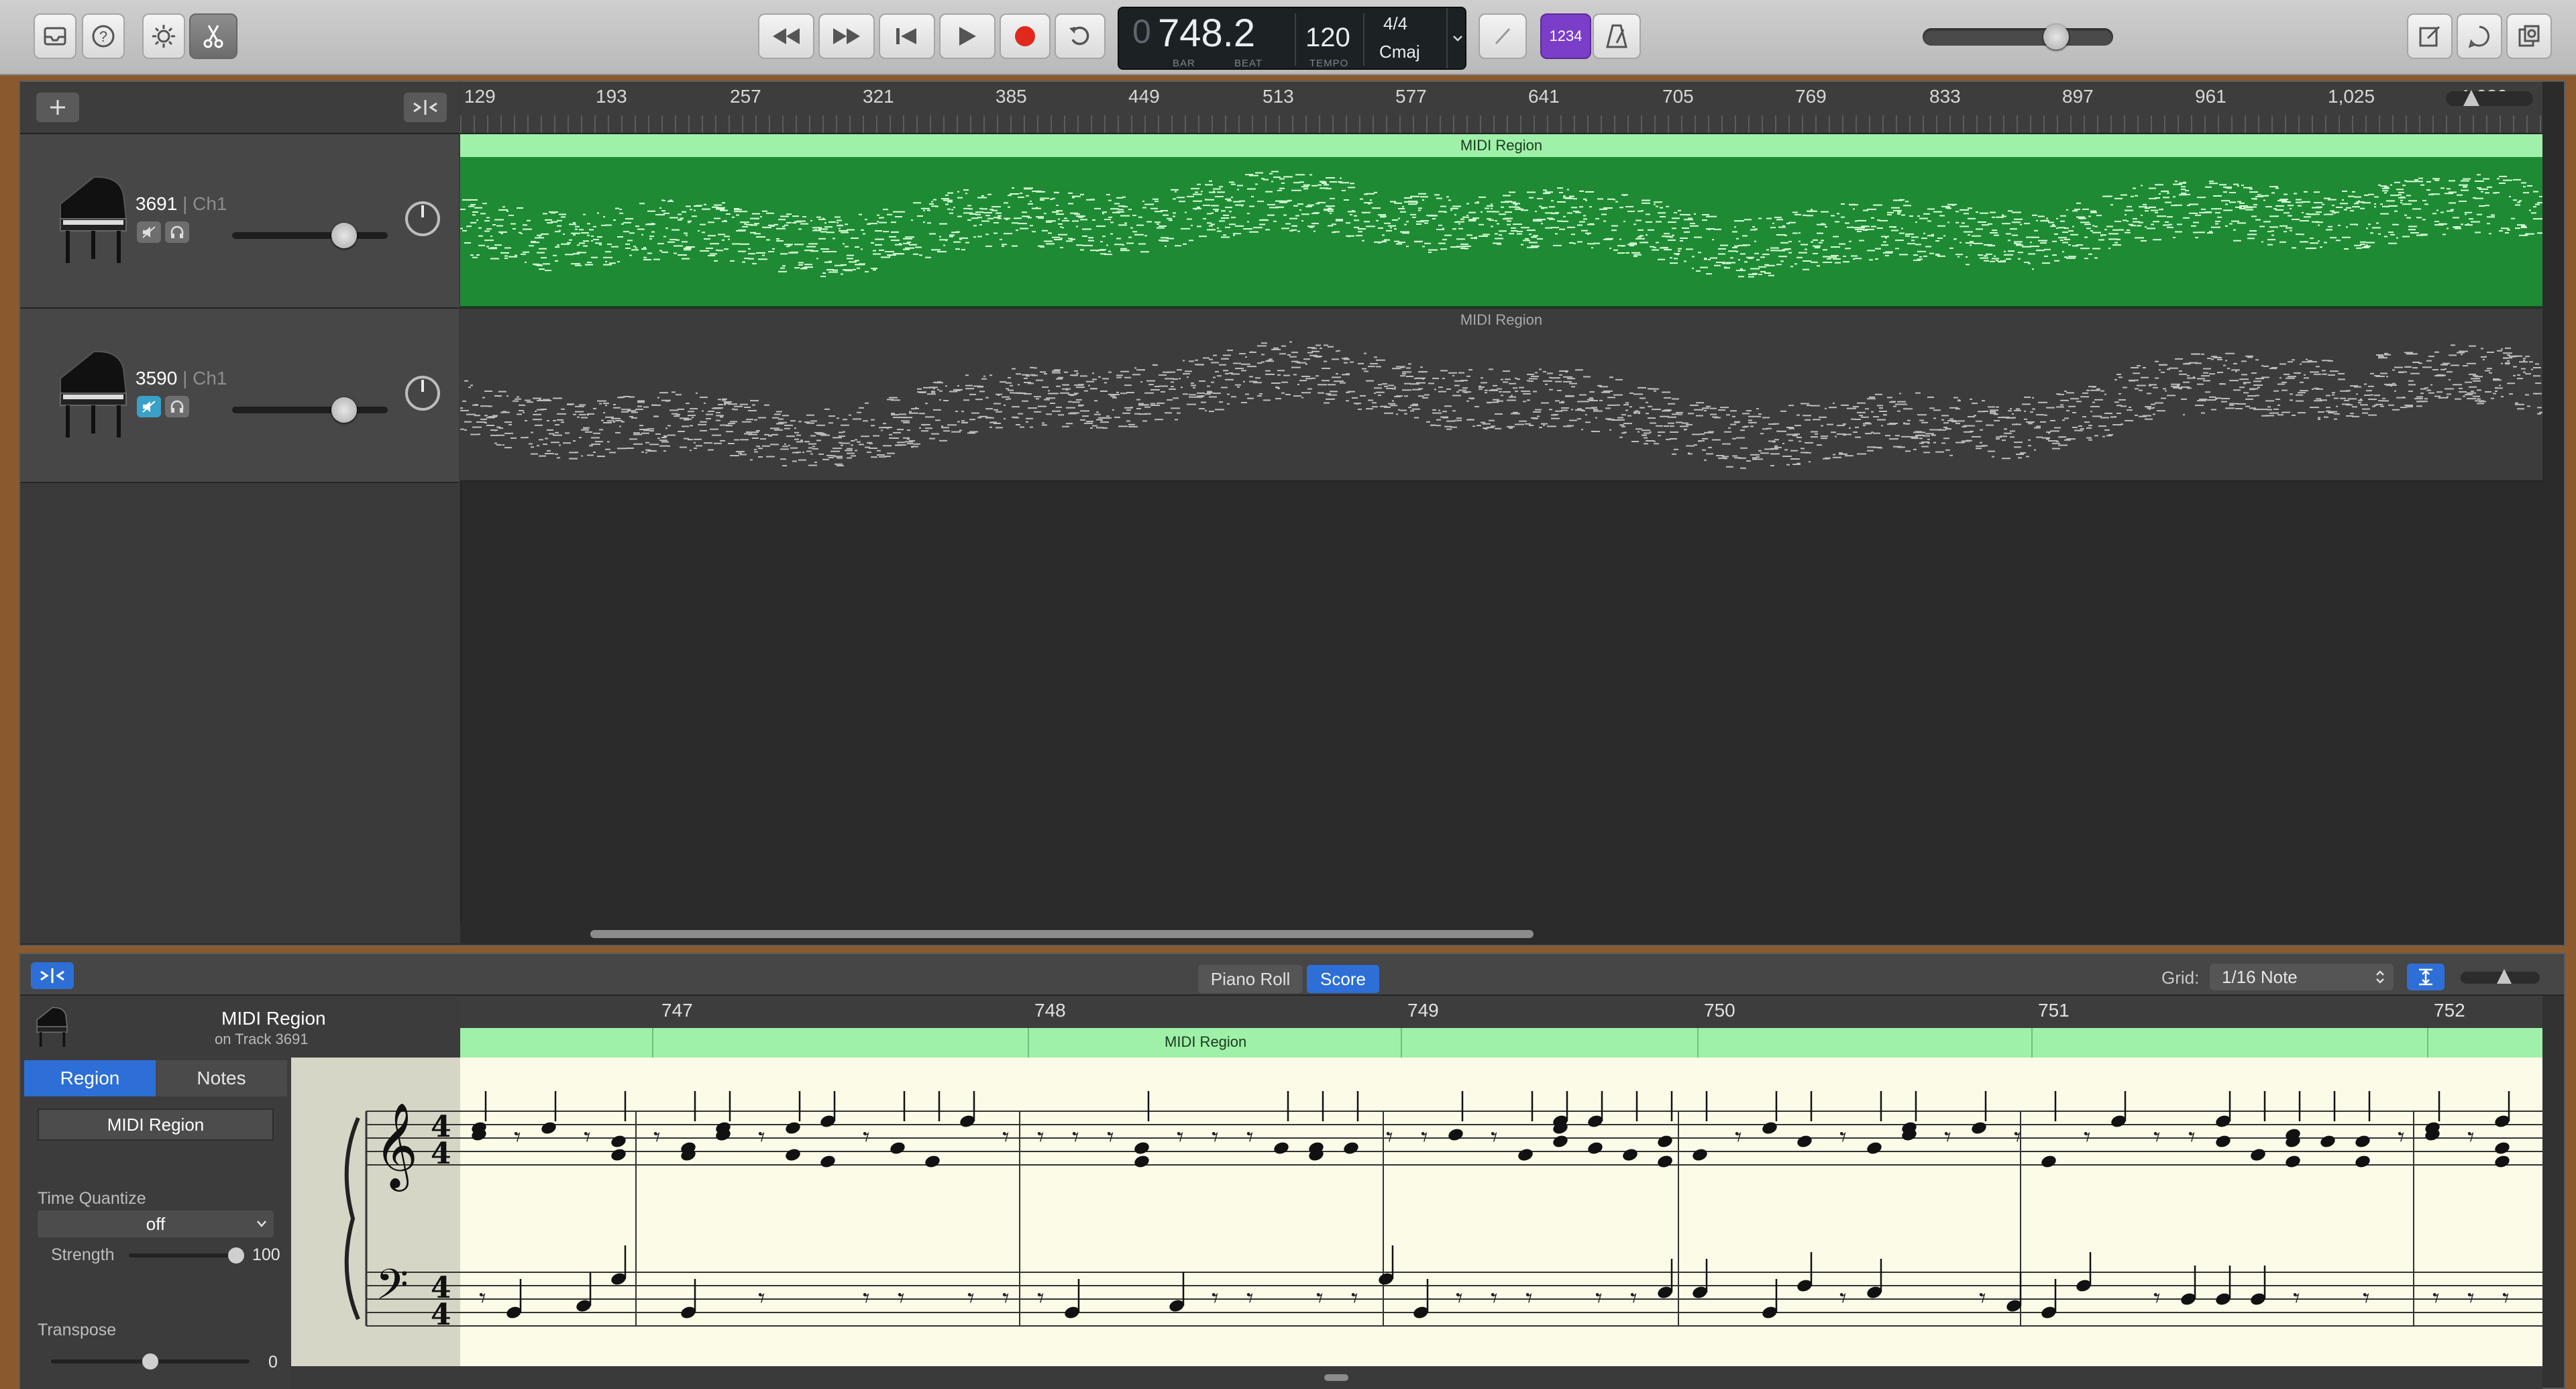 The image size is (2576, 1389). What do you see at coordinates (1250, 979) in the screenshot?
I see `tab-piano-roll: Piano Roll` at bounding box center [1250, 979].